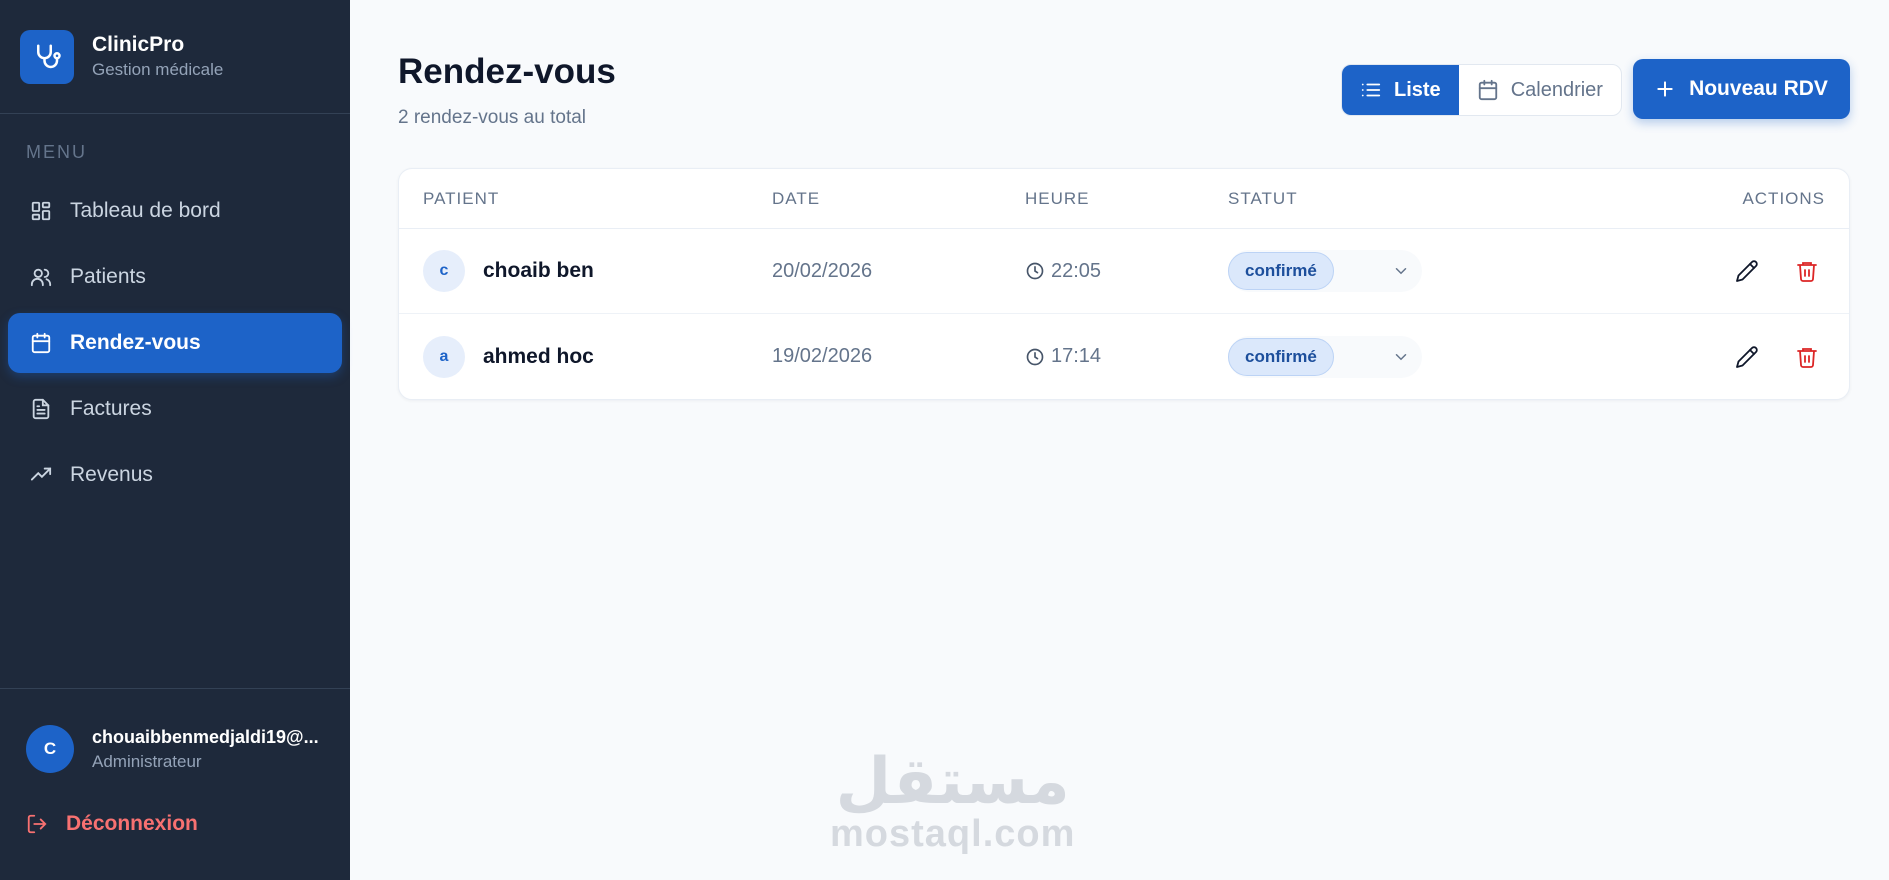  What do you see at coordinates (175, 409) in the screenshot?
I see `sidebar-item-factures: Factures` at bounding box center [175, 409].